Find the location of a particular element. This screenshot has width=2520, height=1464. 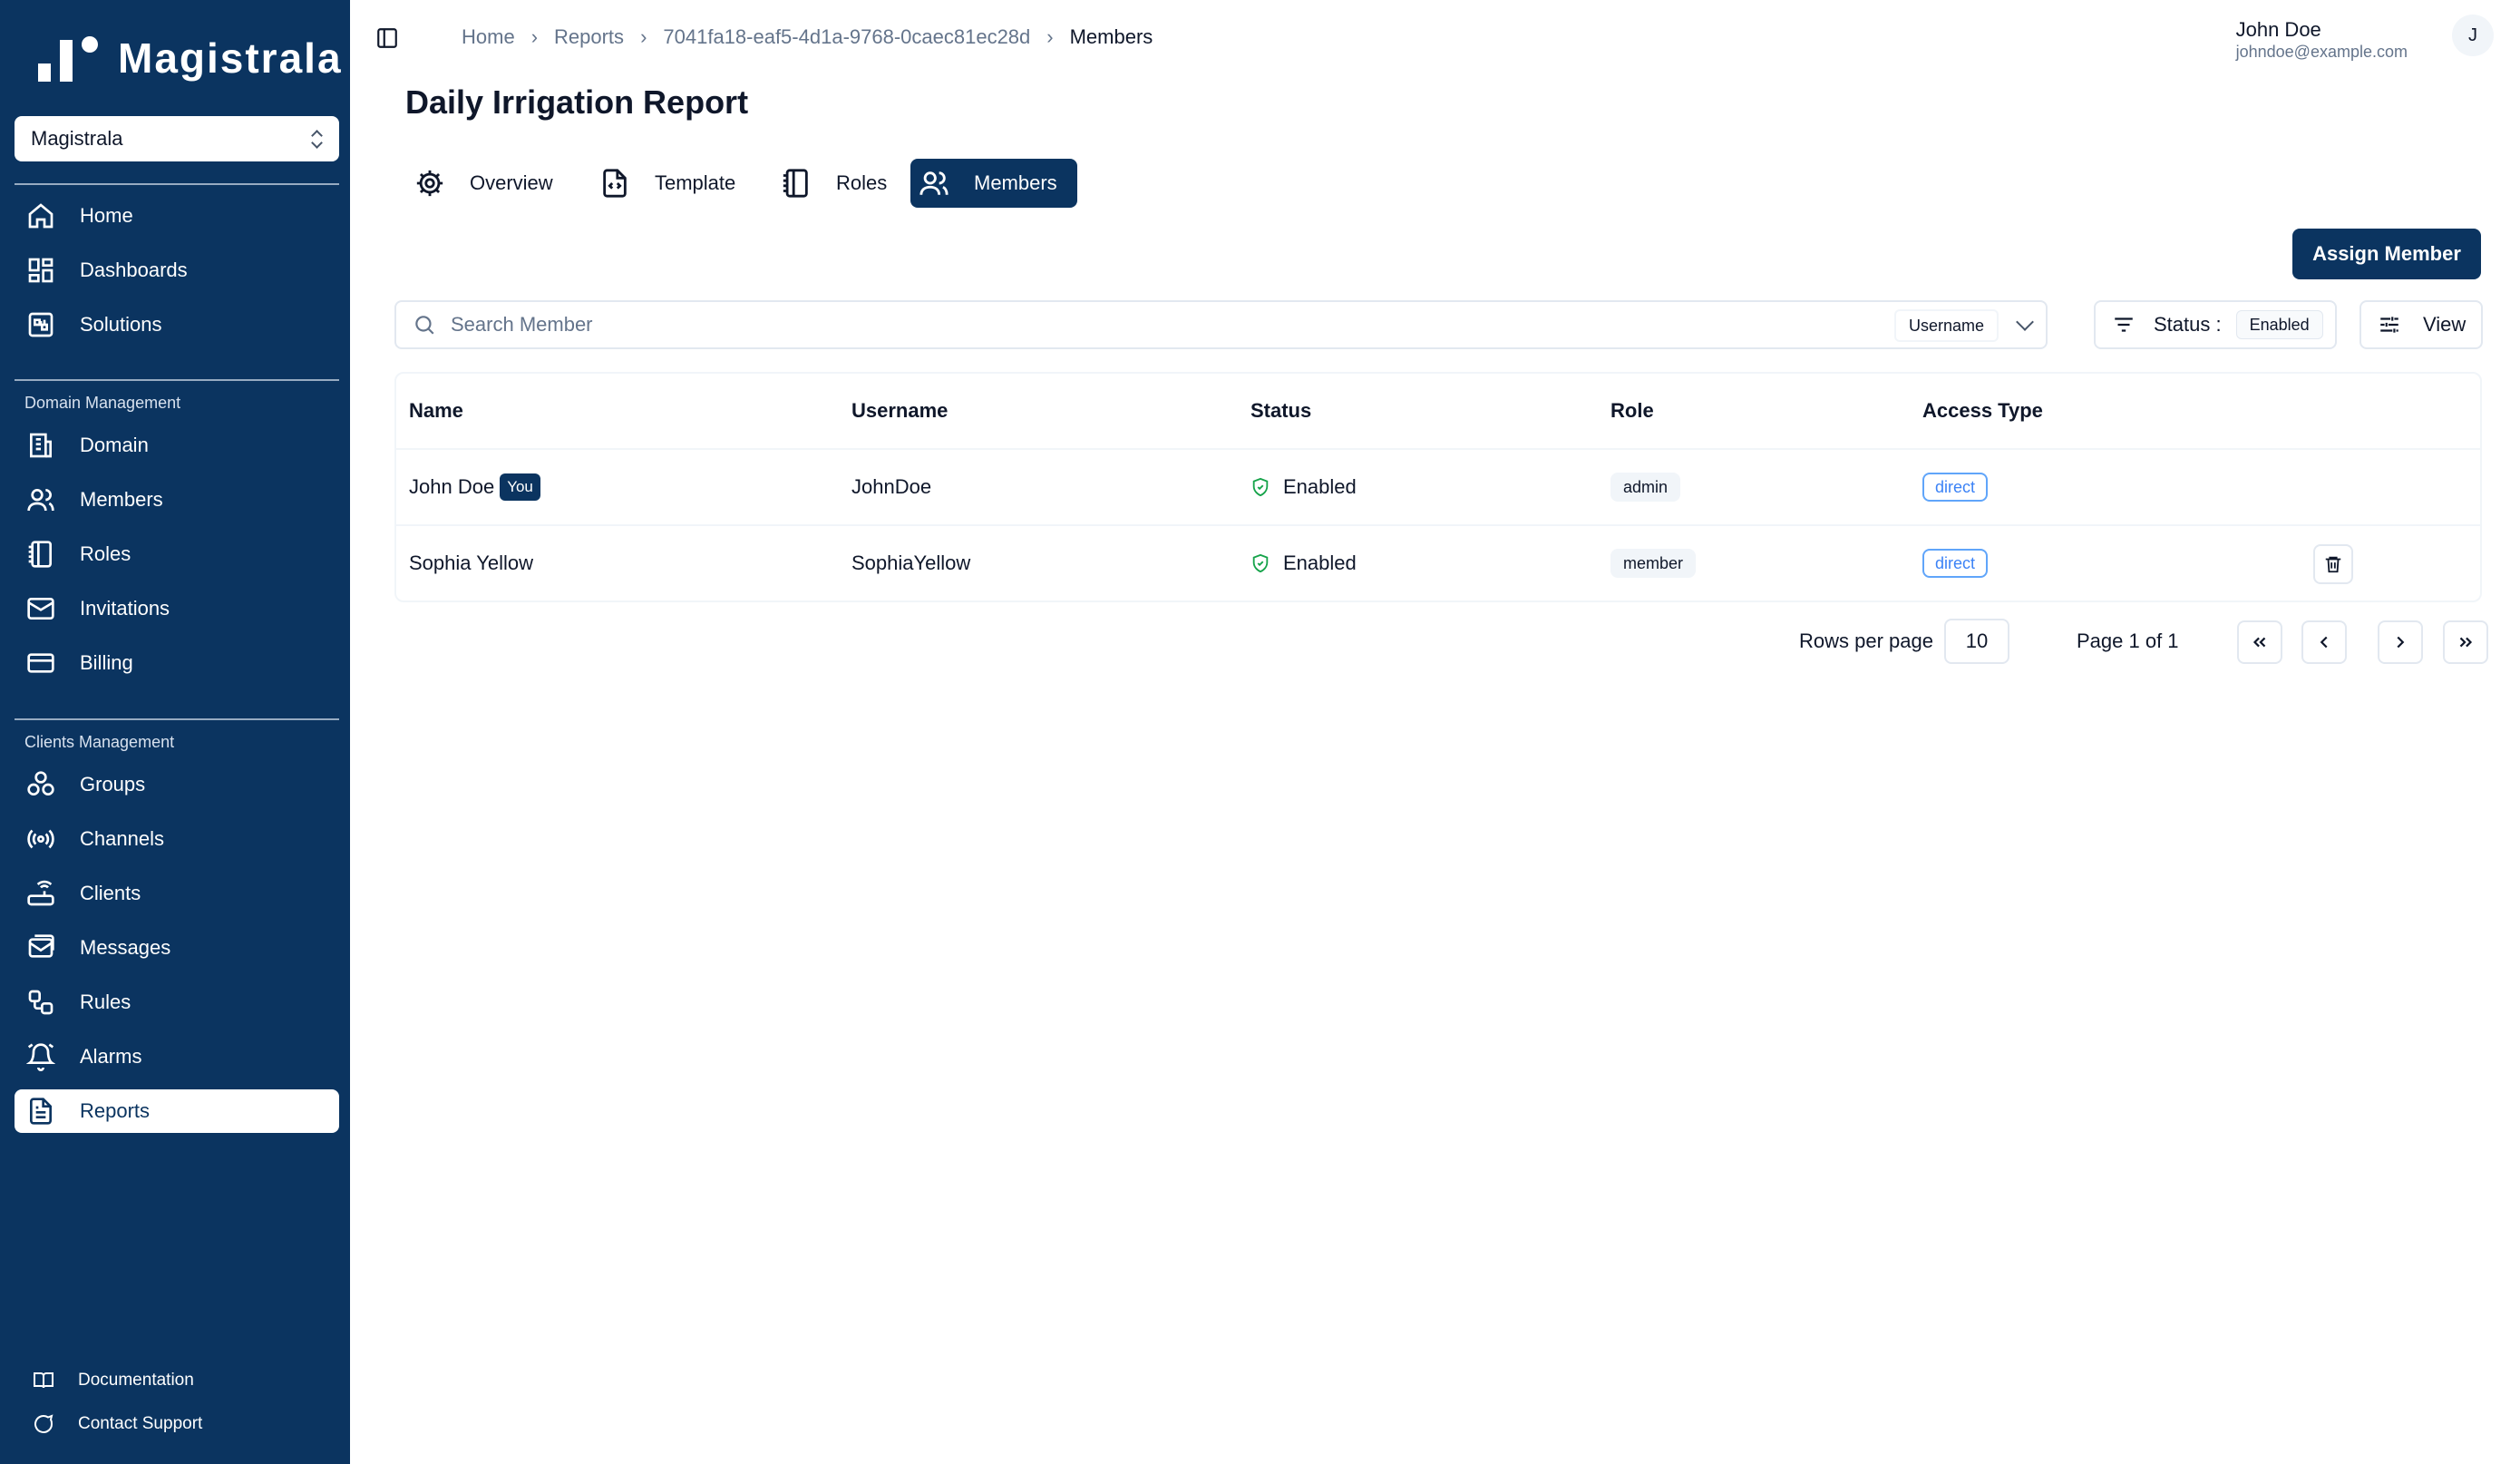

search-bar: Username is located at coordinates (1221, 325).